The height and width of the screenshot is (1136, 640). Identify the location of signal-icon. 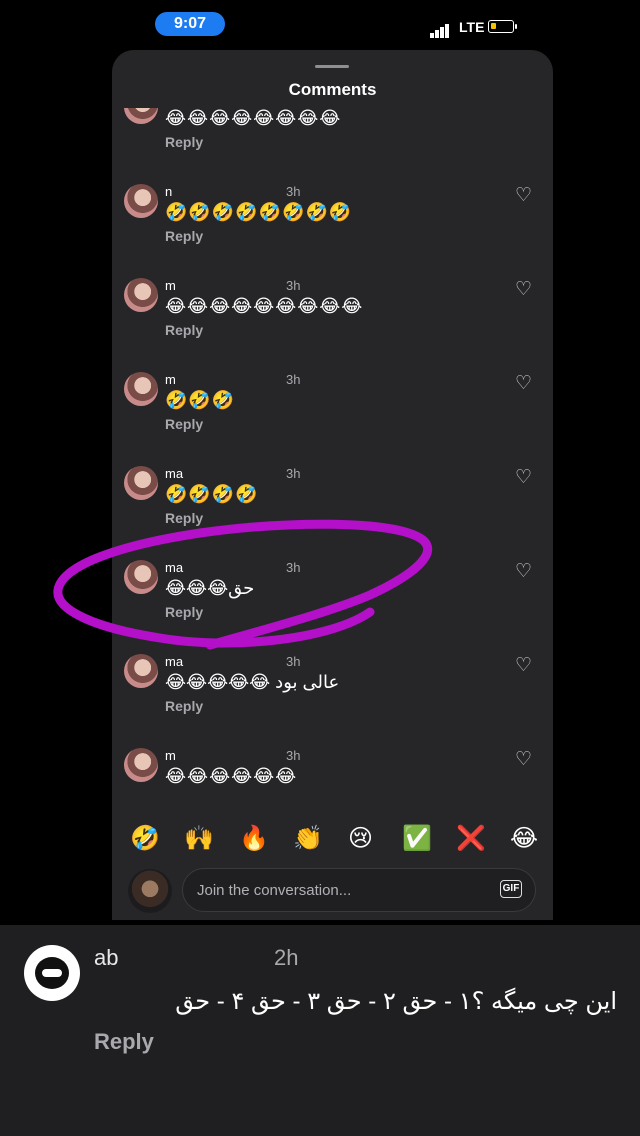
(440, 29).